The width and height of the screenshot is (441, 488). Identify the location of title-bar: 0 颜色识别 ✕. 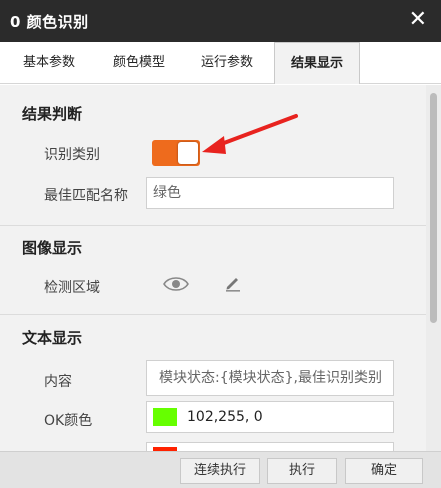
(220, 21).